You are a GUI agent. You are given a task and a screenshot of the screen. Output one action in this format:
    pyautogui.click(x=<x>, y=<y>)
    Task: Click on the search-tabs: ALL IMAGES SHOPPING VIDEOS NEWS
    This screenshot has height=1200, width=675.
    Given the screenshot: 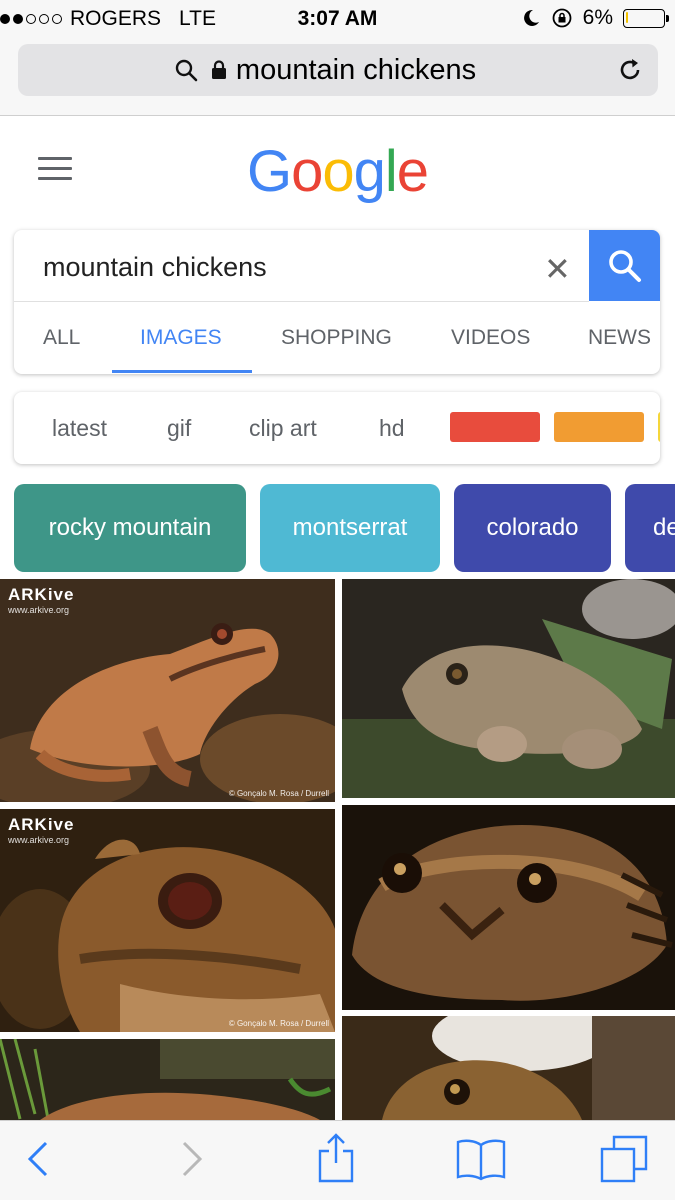 What is the action you would take?
    pyautogui.click(x=337, y=338)
    